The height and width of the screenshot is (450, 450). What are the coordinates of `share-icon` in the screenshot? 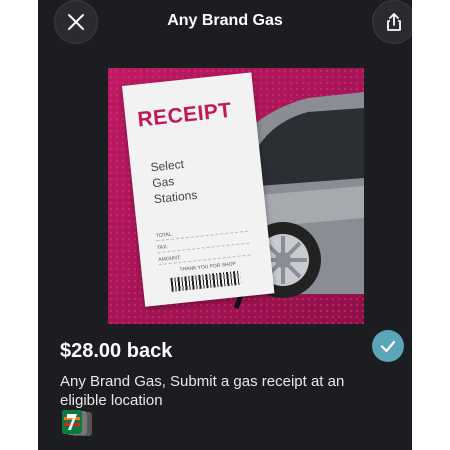 It's located at (394, 22).